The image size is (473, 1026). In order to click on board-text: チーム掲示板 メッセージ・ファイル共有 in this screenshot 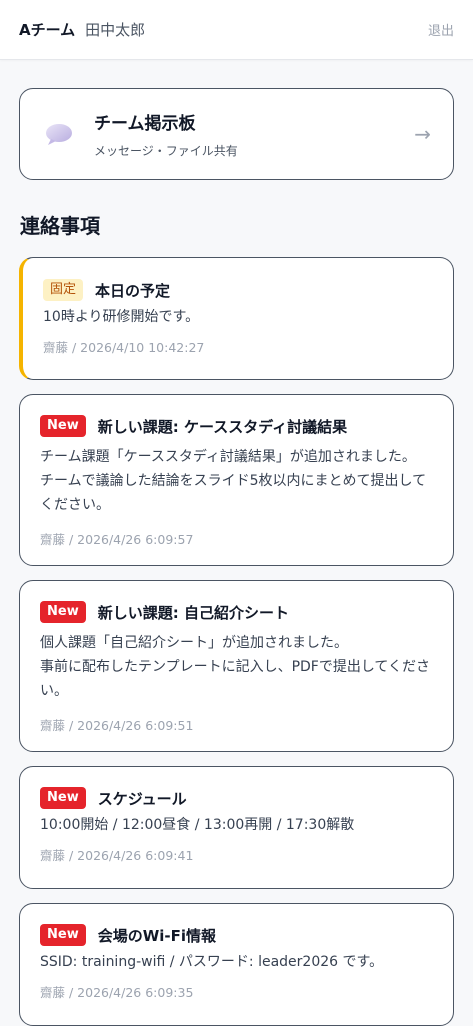, I will do `click(166, 134)`.